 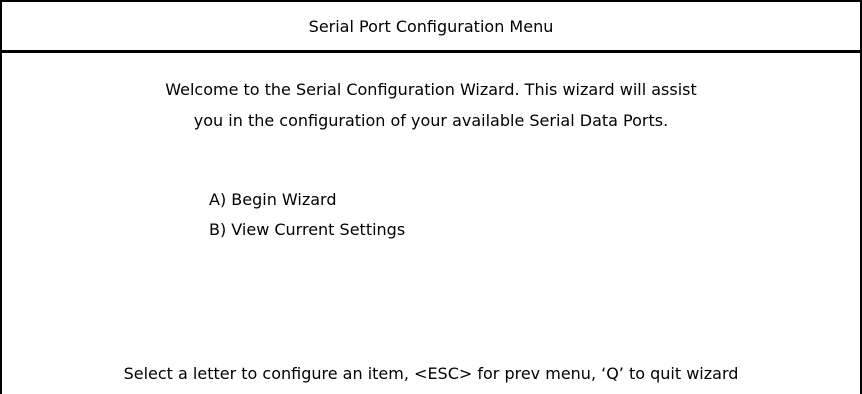 I want to click on options-menu: A) Begin Wizard B) View Current Settings, so click(x=307, y=215).